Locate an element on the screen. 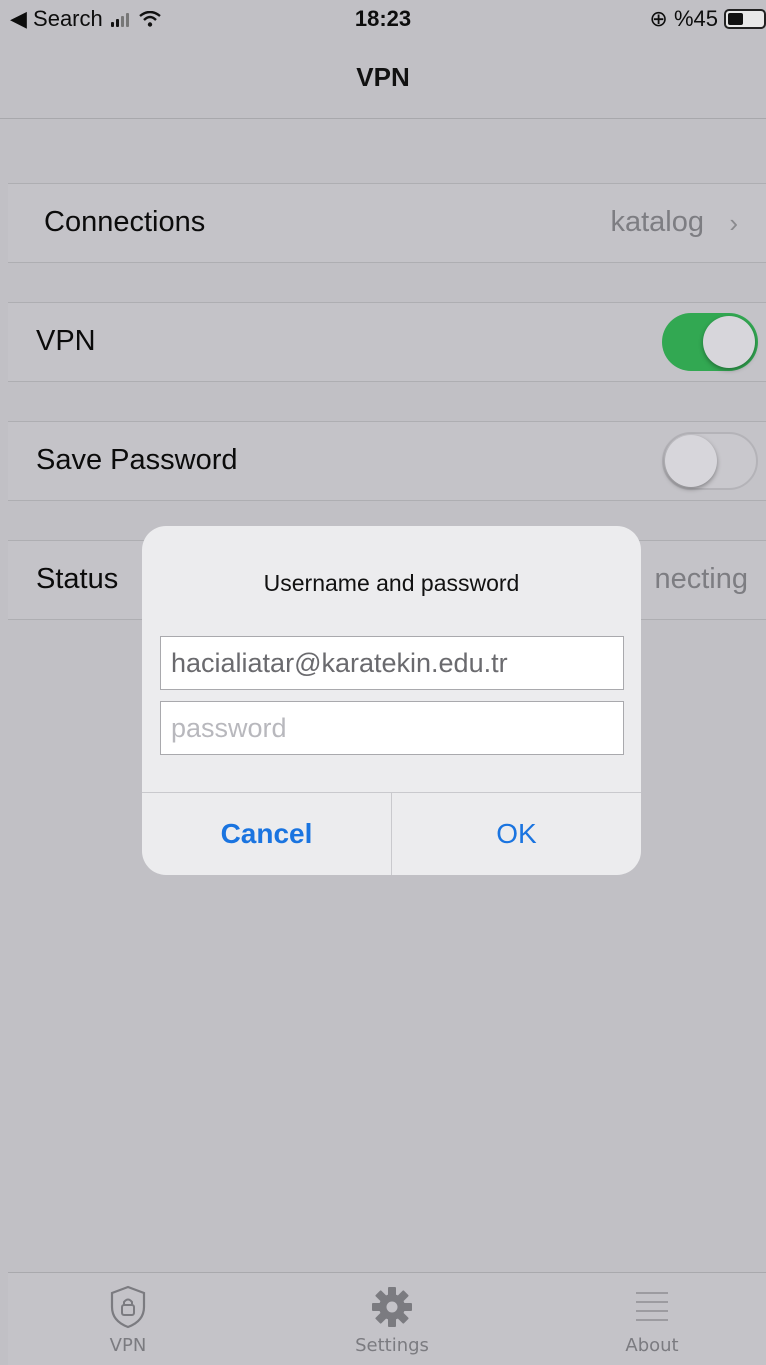  tab-about: About is located at coordinates (652, 1319).